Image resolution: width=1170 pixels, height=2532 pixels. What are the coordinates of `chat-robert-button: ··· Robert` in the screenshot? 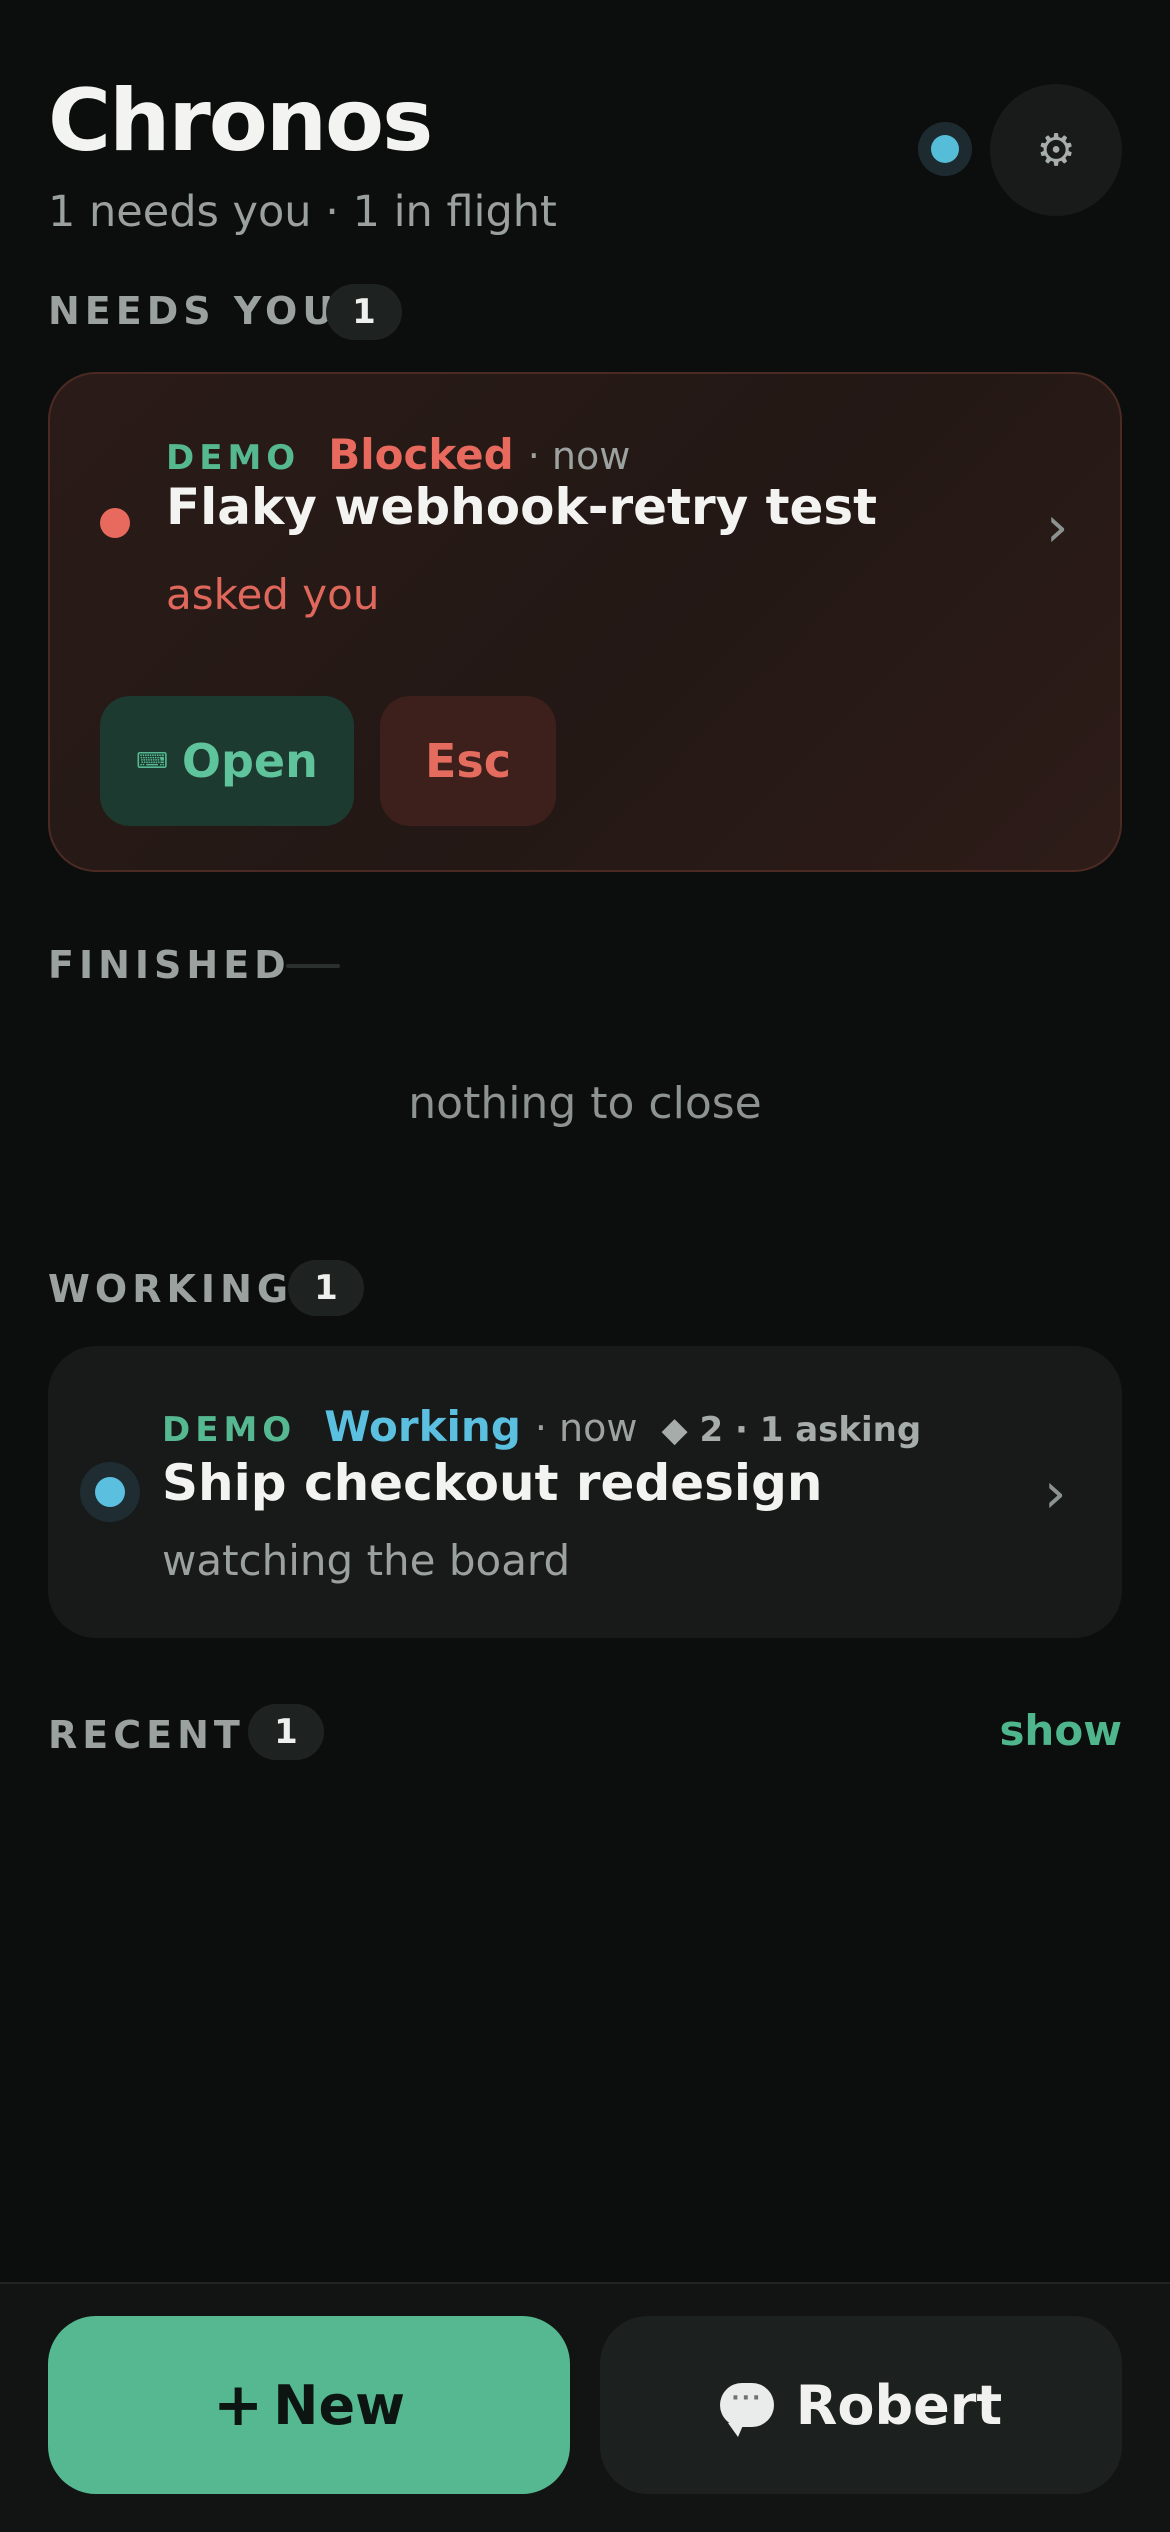 It's located at (861, 2405).